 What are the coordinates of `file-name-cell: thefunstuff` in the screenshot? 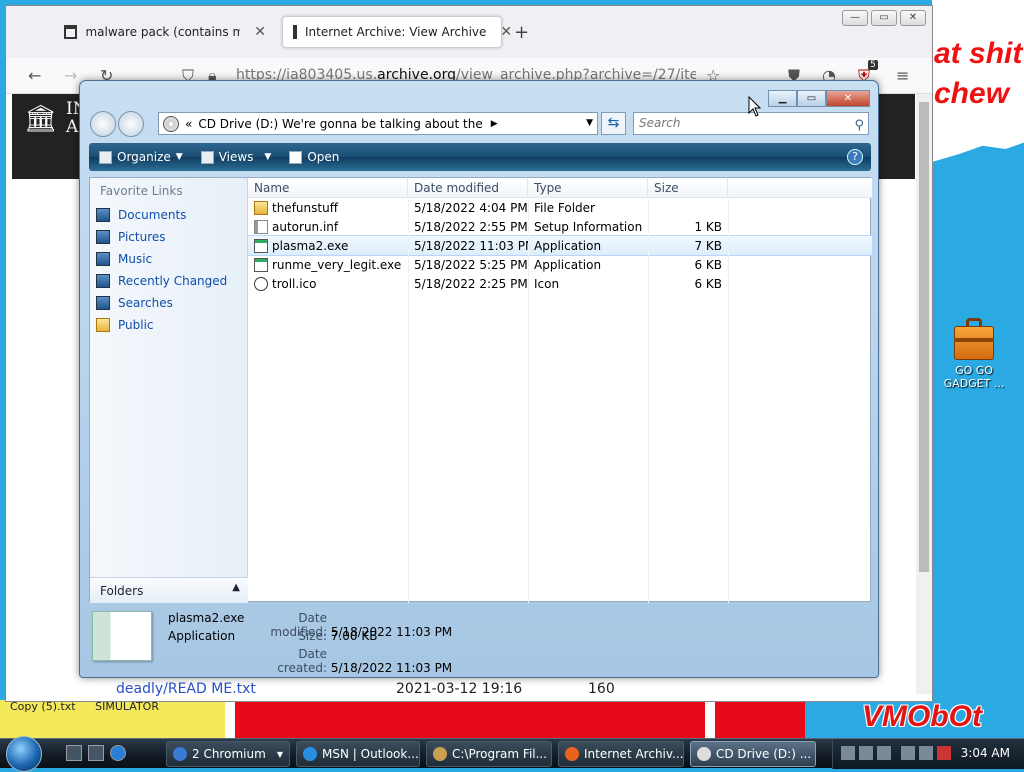 It's located at (328, 207).